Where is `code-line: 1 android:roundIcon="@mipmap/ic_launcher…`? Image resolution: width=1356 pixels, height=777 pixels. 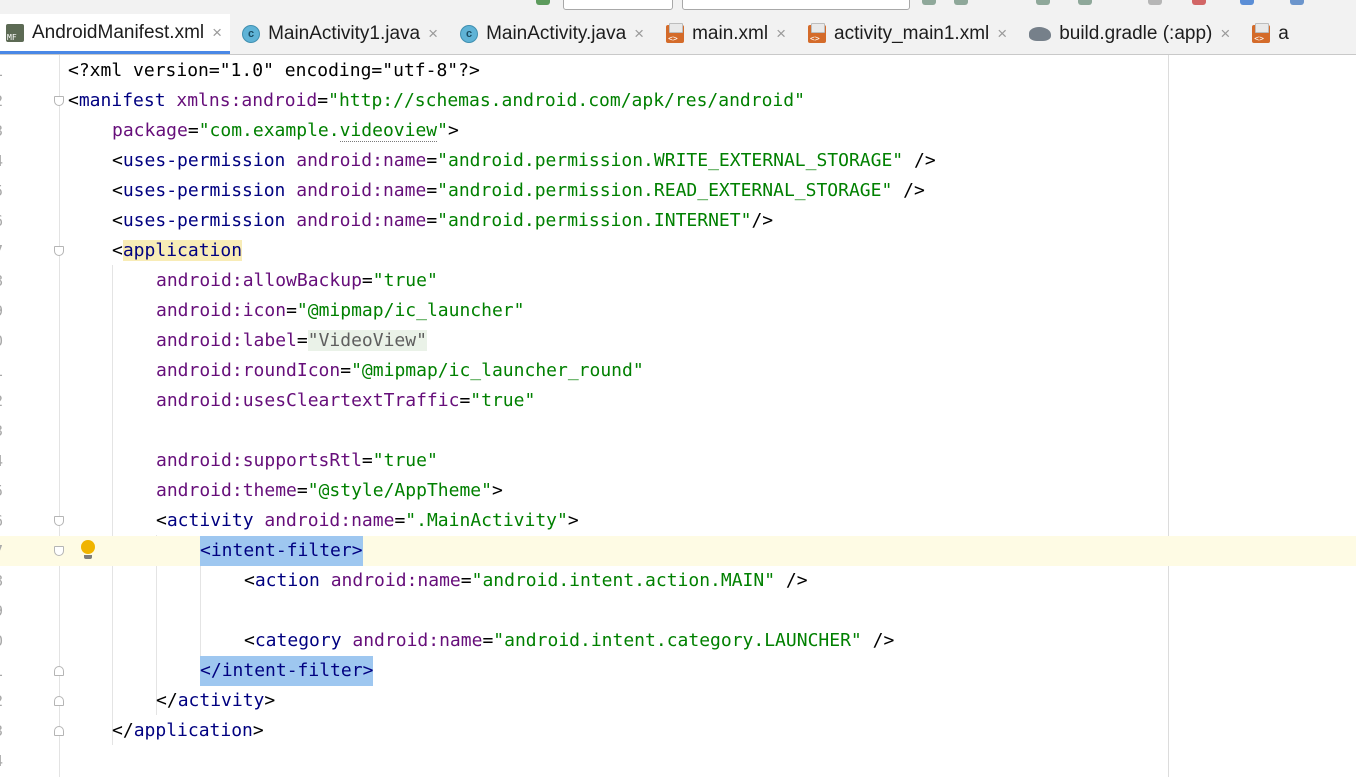
code-line: 1 android:roundIcon="@mipmap/ic_launcher… is located at coordinates (678, 371).